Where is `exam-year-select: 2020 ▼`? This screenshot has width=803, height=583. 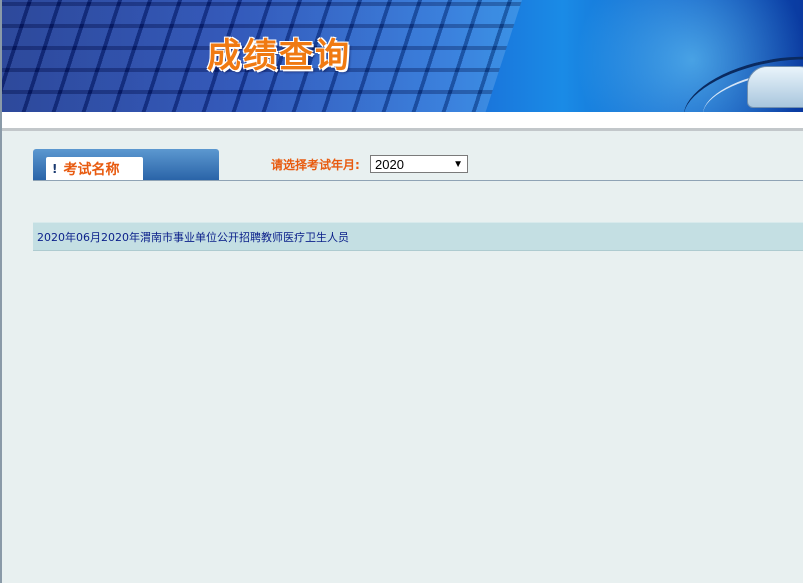 exam-year-select: 2020 ▼ is located at coordinates (419, 164).